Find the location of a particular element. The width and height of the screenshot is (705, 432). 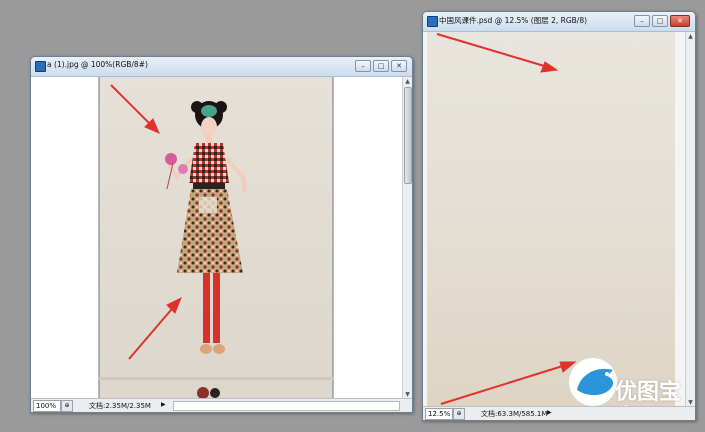

status-bar: 100% ⊕ 文档:2.35M/2.35M ▶ is located at coordinates (221, 405).